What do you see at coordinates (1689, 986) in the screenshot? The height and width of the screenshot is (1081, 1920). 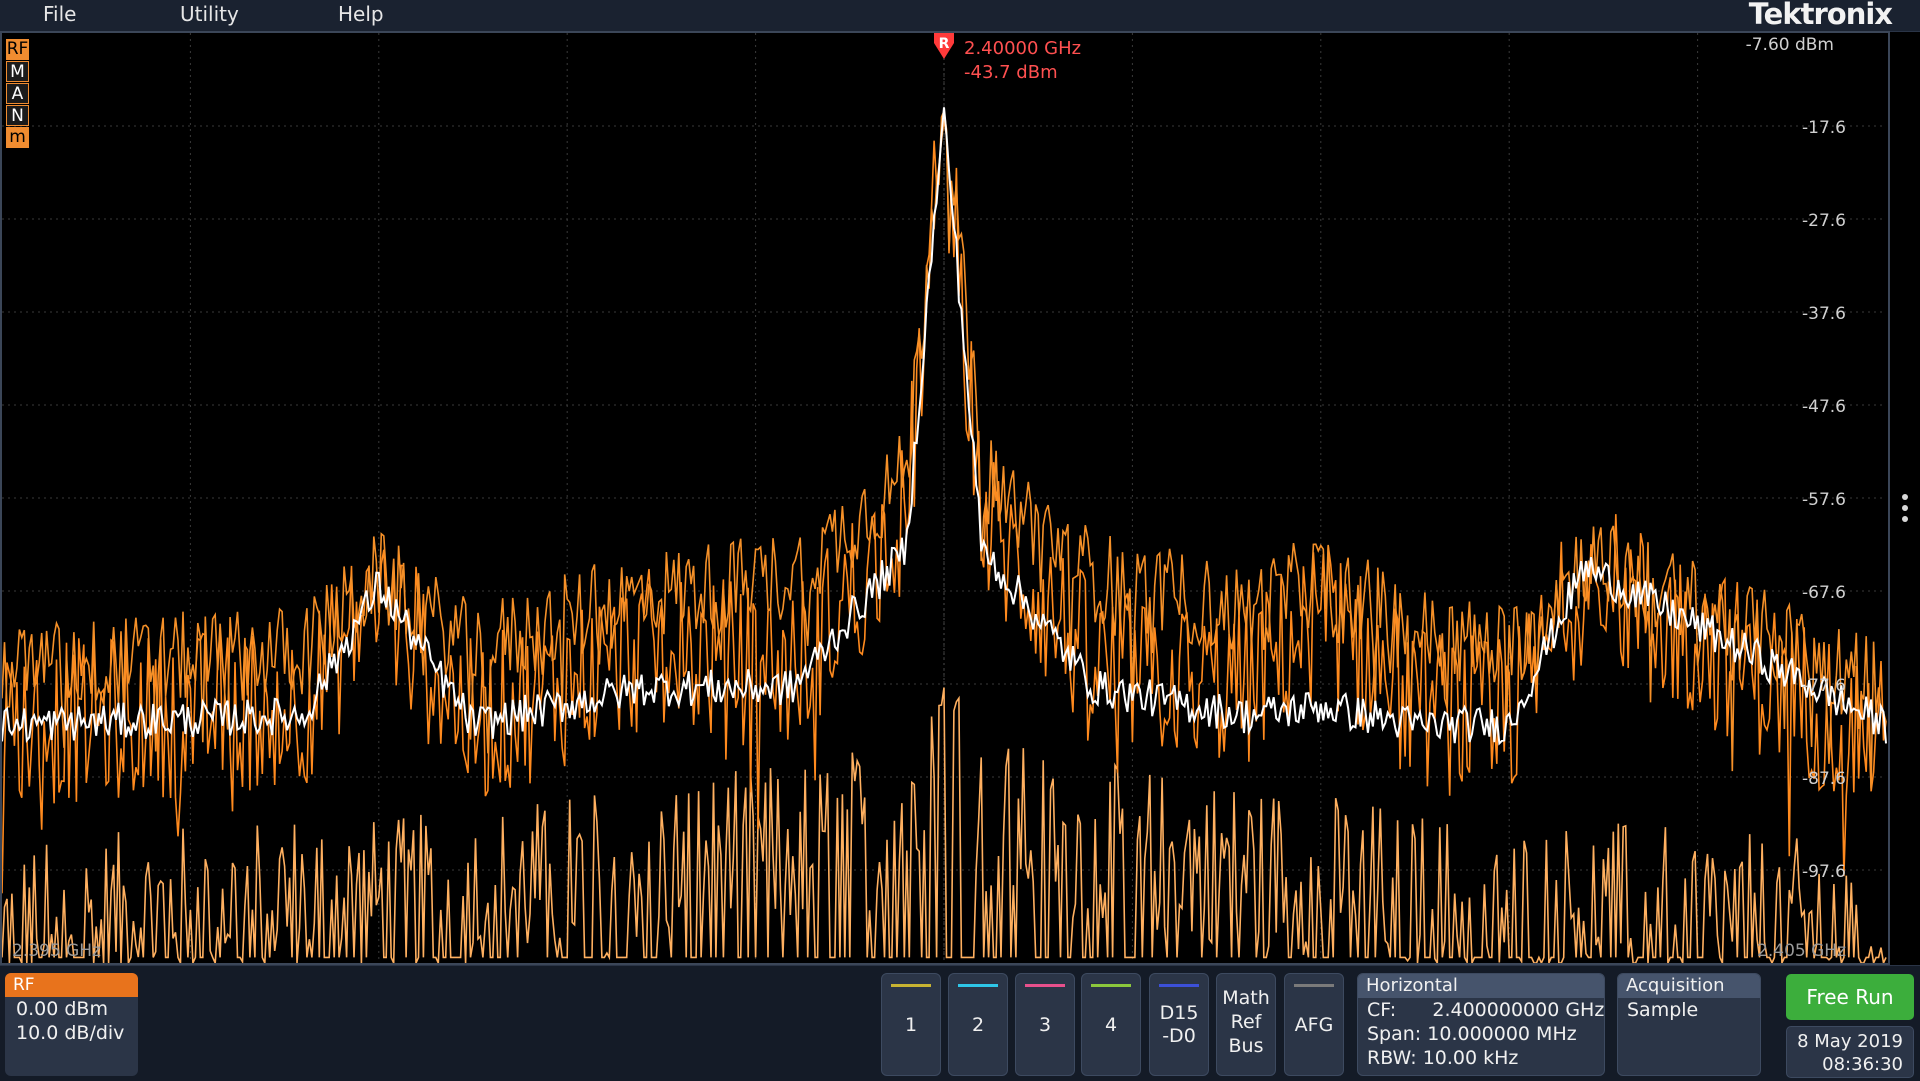 I see `acquisition-title: Acquisition` at bounding box center [1689, 986].